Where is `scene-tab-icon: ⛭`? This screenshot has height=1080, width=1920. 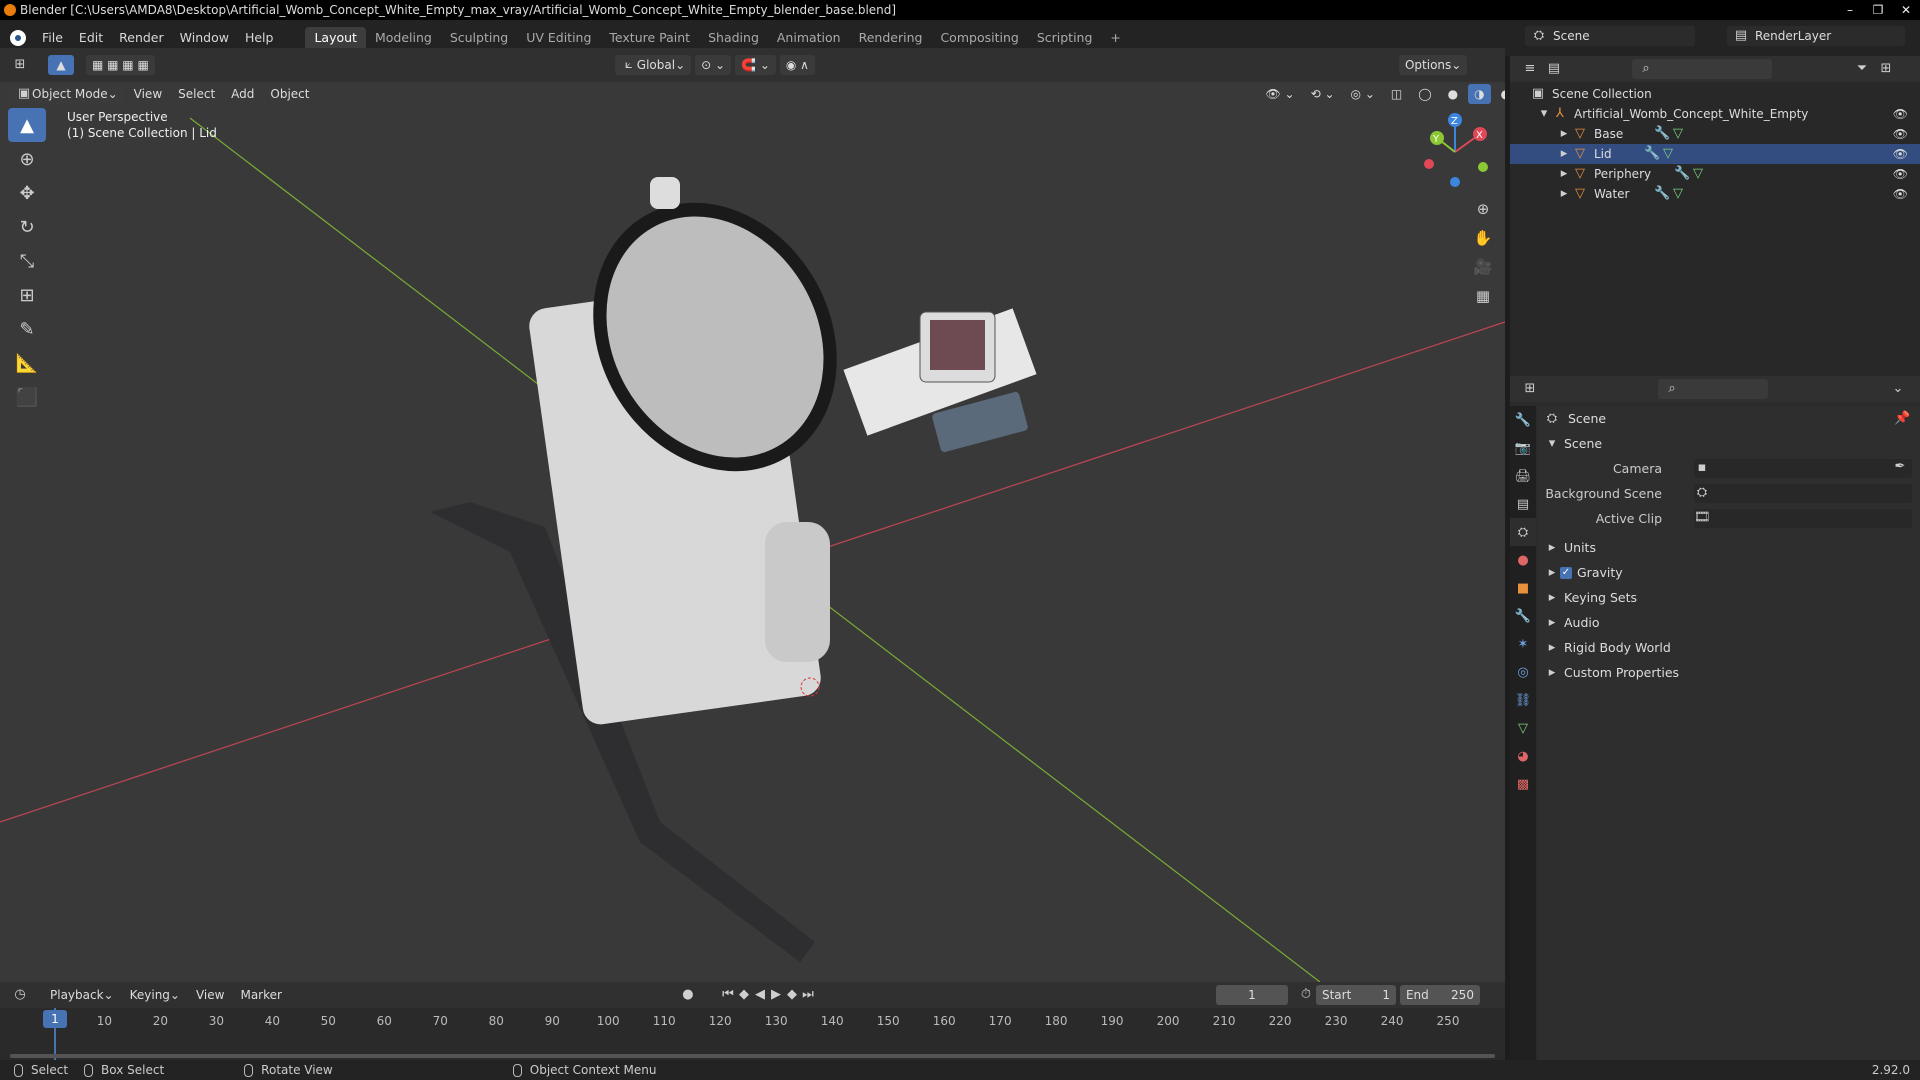 scene-tab-icon: ⛭ is located at coordinates (1523, 532).